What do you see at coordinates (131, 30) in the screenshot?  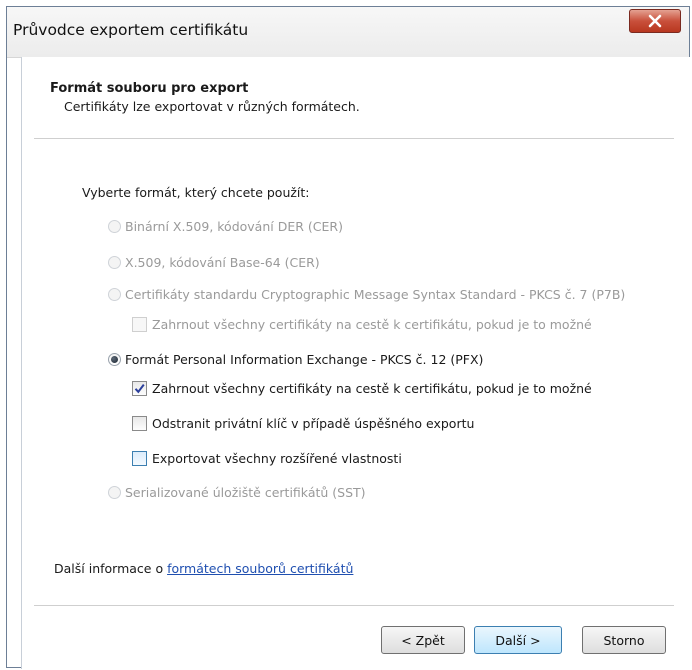 I see `window-title: Průvodce exportem certifikátu` at bounding box center [131, 30].